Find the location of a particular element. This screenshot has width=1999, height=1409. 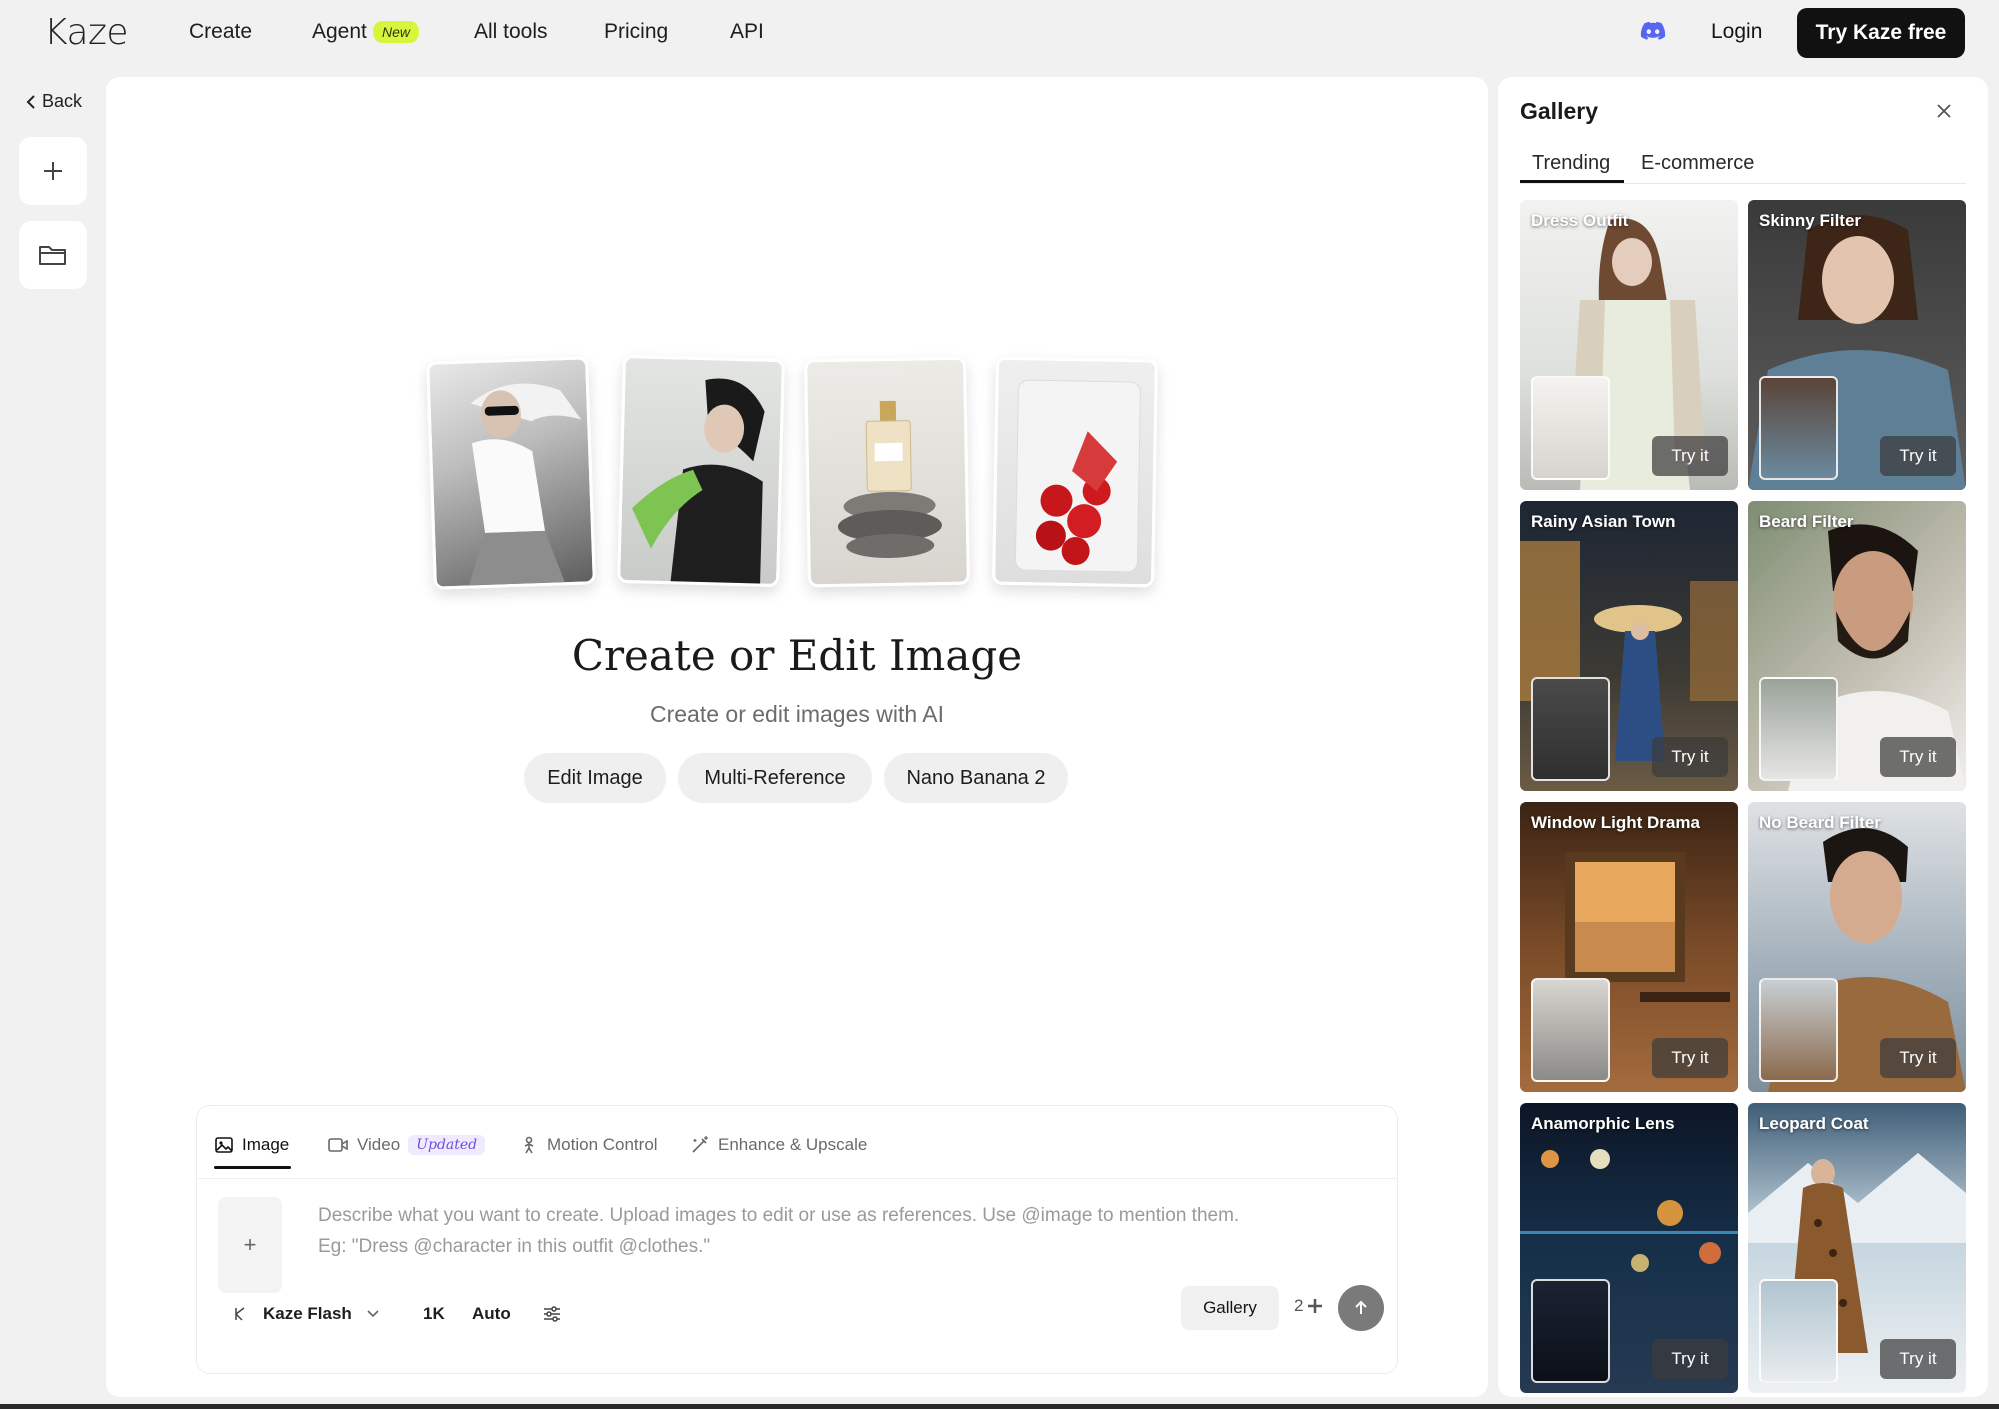

new-badge: New is located at coordinates (396, 32).